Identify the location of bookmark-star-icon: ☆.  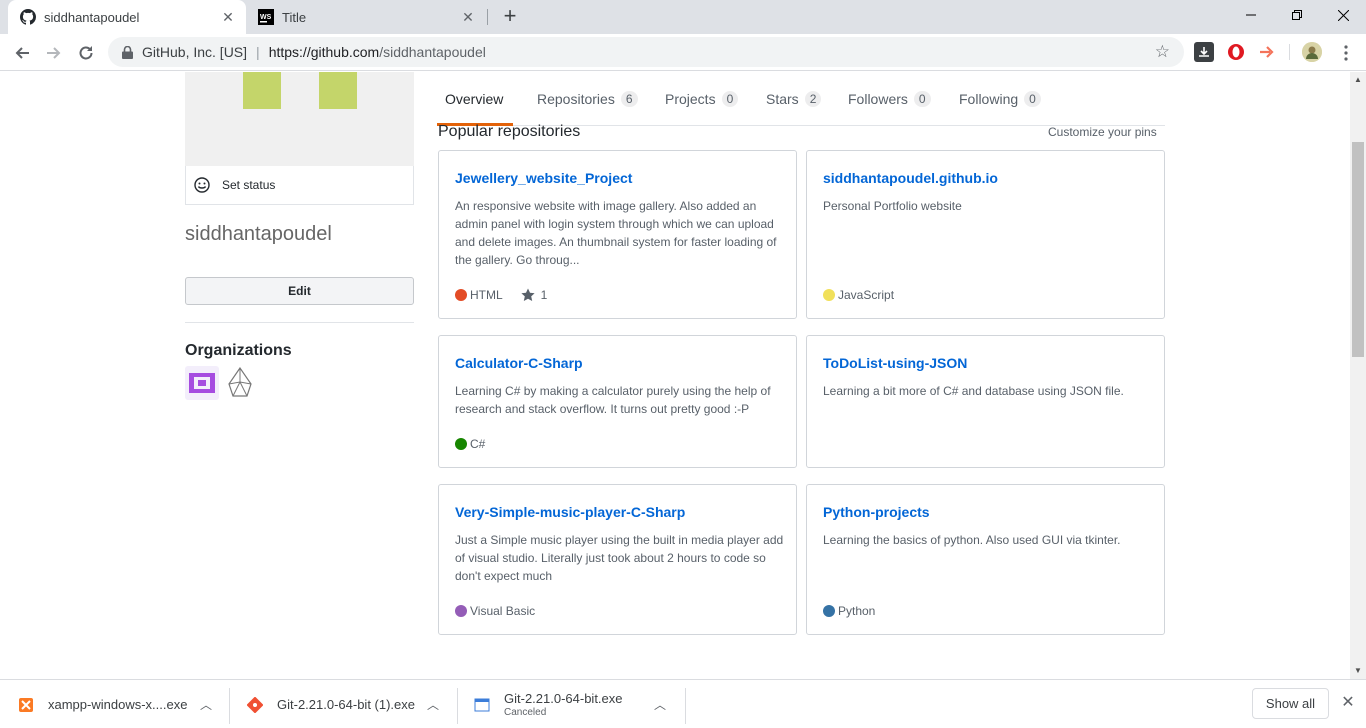
(1162, 52).